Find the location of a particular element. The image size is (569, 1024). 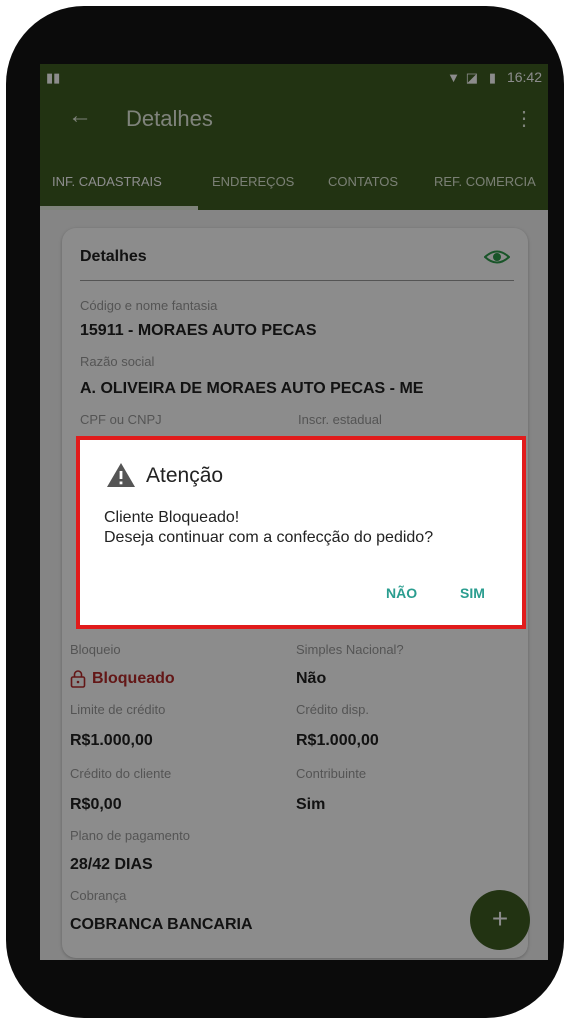

dialog-title: Atenção is located at coordinates (185, 475).